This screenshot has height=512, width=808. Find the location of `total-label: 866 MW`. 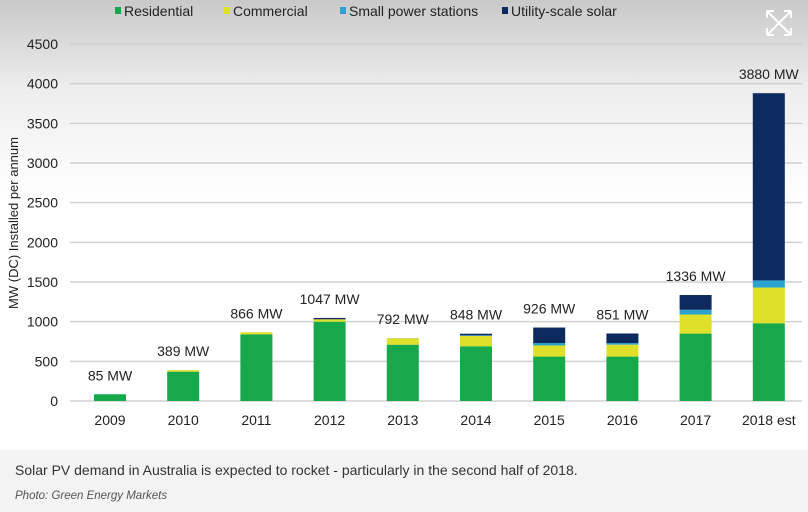

total-label: 866 MW is located at coordinates (256, 313).